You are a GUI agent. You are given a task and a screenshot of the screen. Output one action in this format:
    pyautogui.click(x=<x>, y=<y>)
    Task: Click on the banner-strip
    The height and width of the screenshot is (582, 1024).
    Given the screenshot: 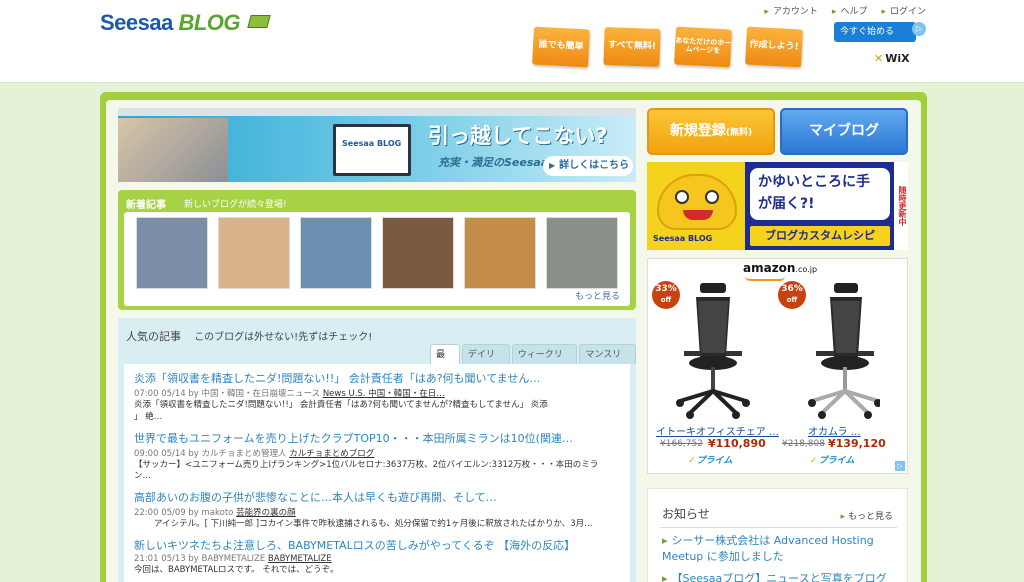 What is the action you would take?
    pyautogui.click(x=377, y=112)
    